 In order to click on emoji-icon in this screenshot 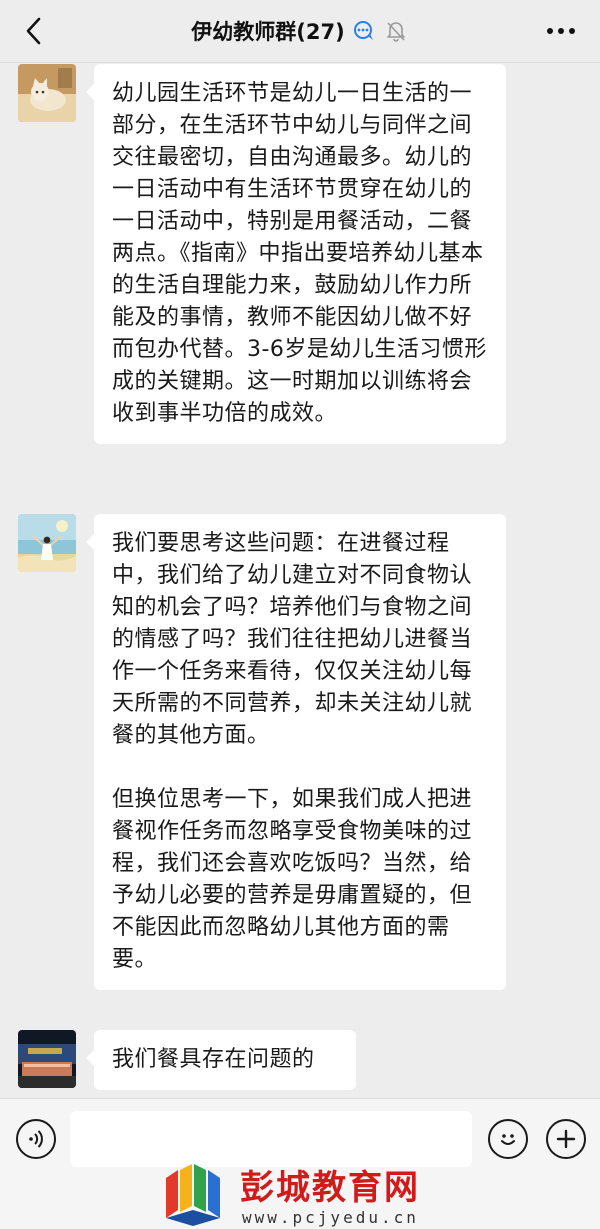, I will do `click(508, 1139)`.